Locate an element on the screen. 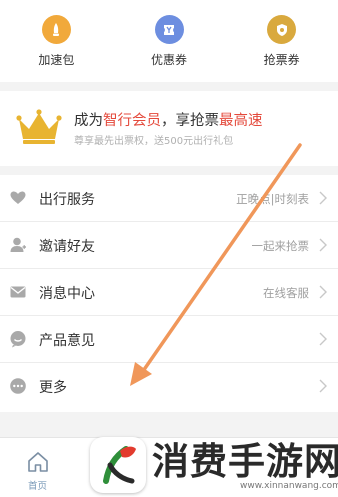  watermark-logo is located at coordinates (118, 465).